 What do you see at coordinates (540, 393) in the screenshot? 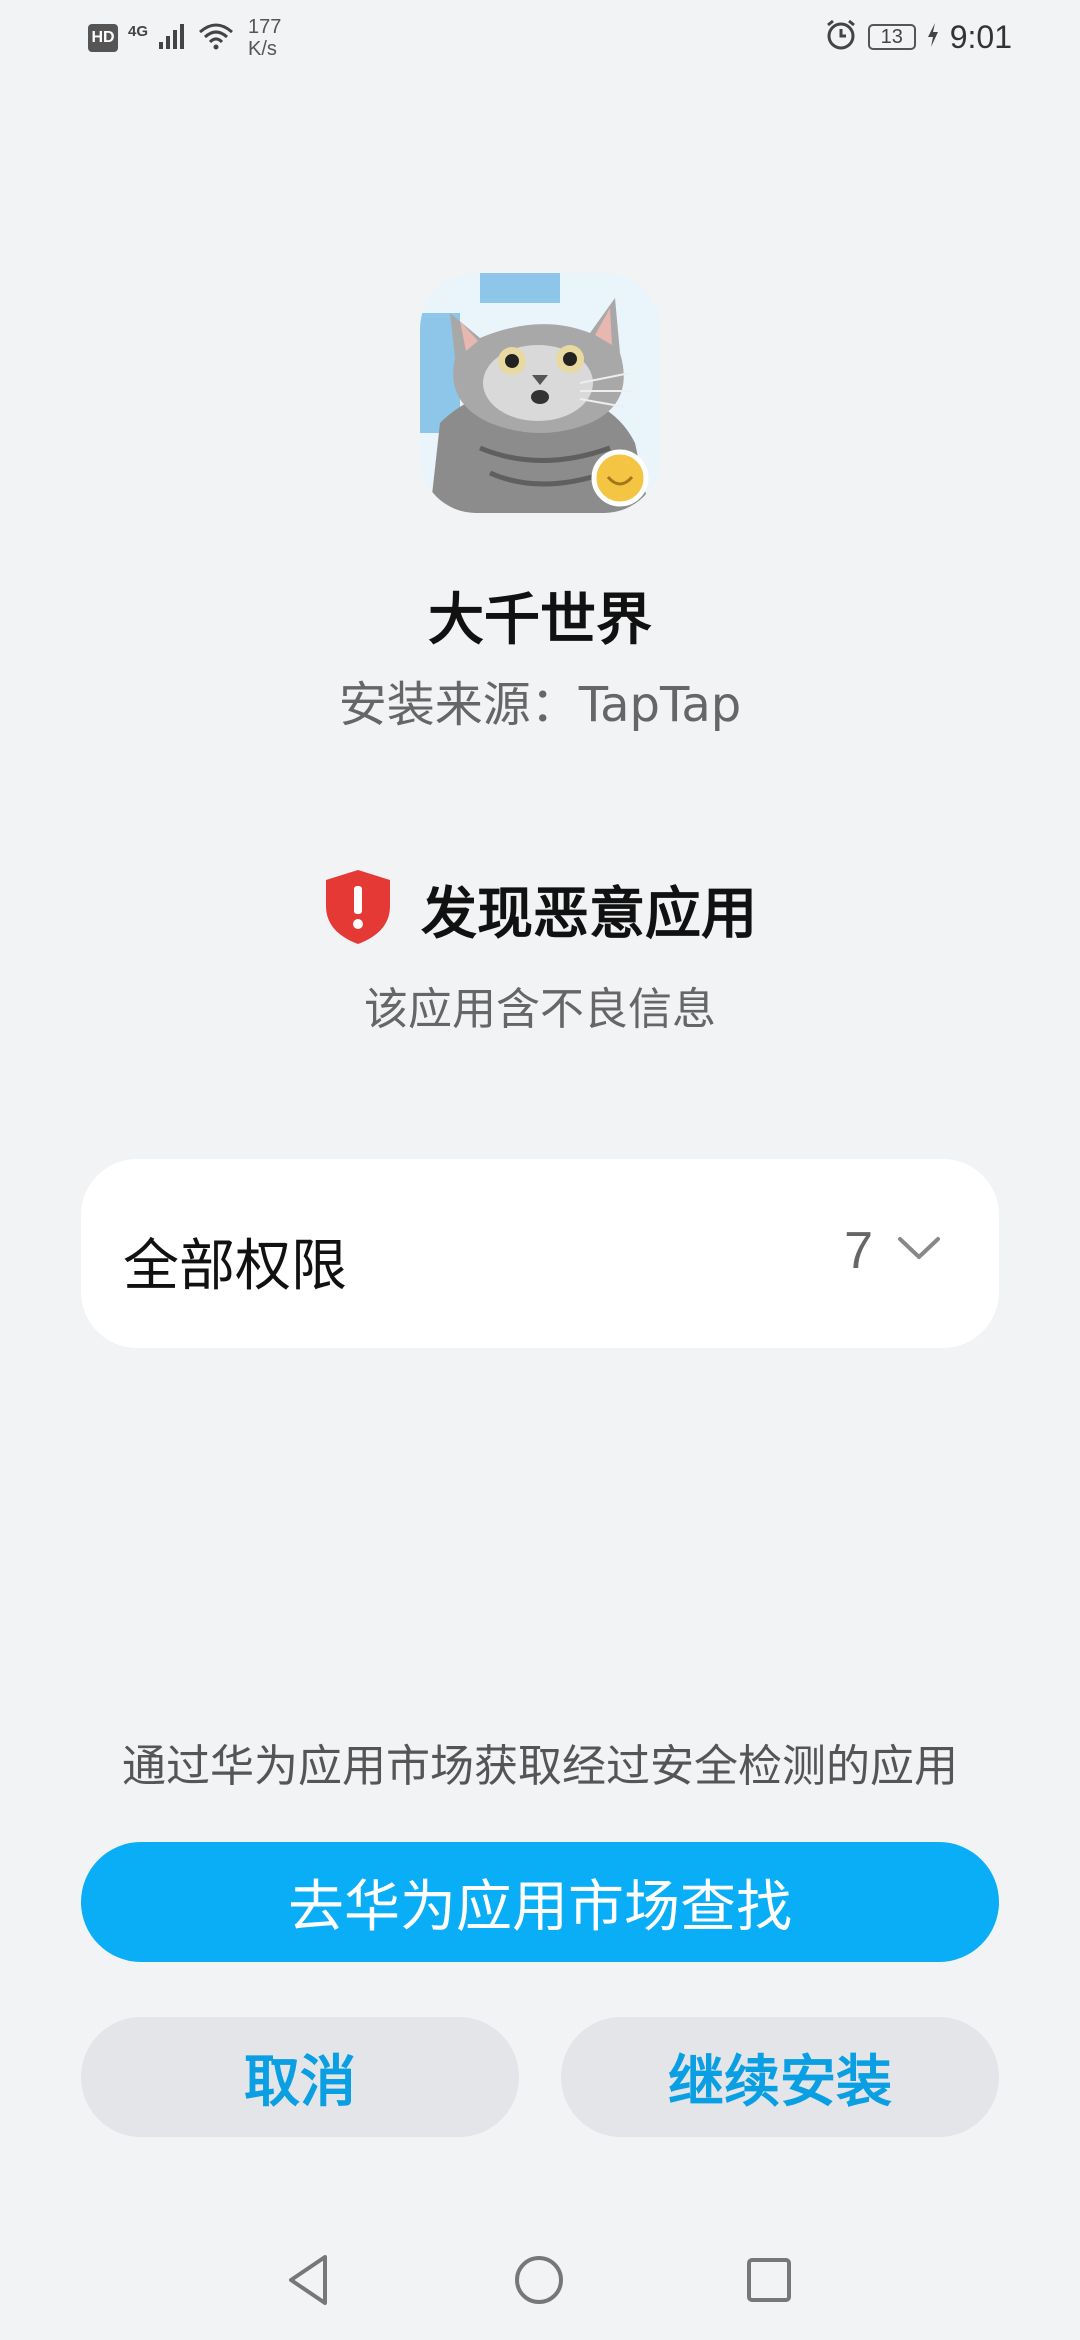
I see `app-icon` at bounding box center [540, 393].